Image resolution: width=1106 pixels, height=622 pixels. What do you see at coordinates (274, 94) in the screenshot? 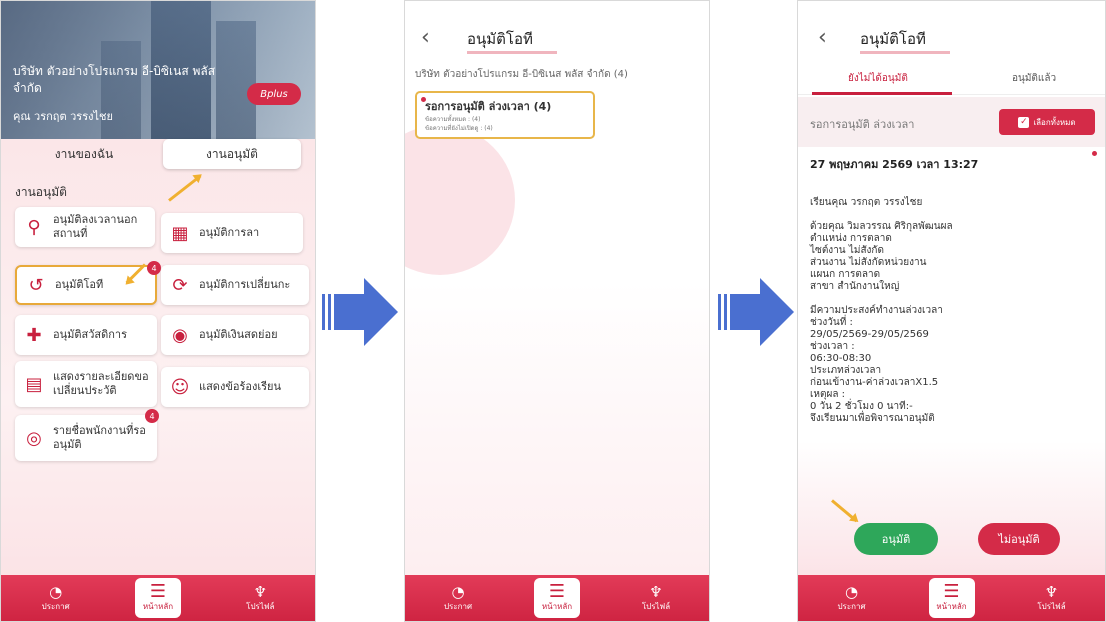
I see `bplus-logo: Bplus` at bounding box center [274, 94].